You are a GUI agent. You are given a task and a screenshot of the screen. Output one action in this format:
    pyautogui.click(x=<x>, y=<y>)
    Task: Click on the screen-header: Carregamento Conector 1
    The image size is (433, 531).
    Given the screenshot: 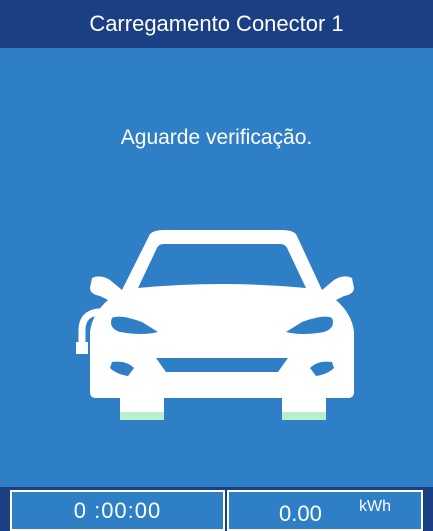 What is the action you would take?
    pyautogui.click(x=216, y=24)
    